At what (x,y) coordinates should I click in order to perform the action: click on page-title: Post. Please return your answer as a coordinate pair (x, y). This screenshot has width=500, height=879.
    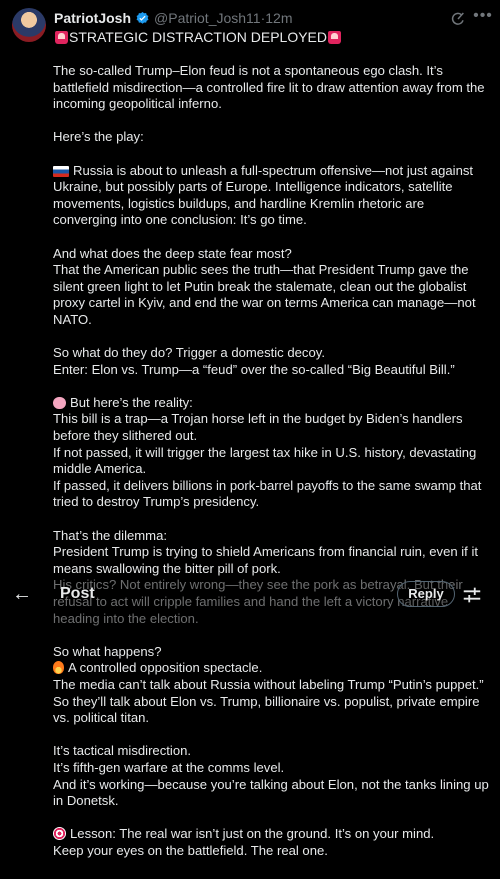
    Looking at the image, I should click on (77, 593).